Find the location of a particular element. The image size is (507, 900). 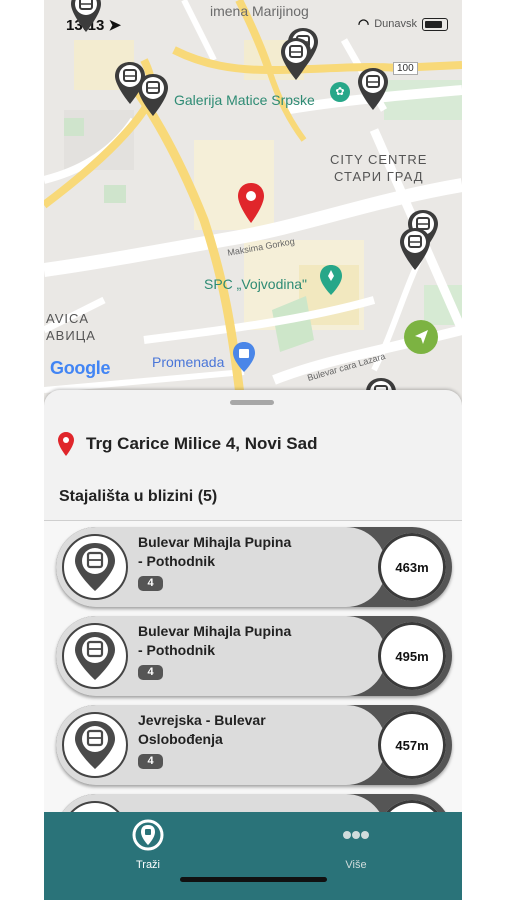

current-location-pin-icon is located at coordinates (251, 203).